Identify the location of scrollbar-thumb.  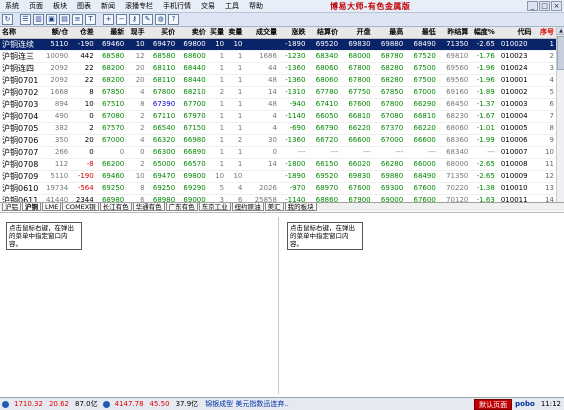
(560, 53).